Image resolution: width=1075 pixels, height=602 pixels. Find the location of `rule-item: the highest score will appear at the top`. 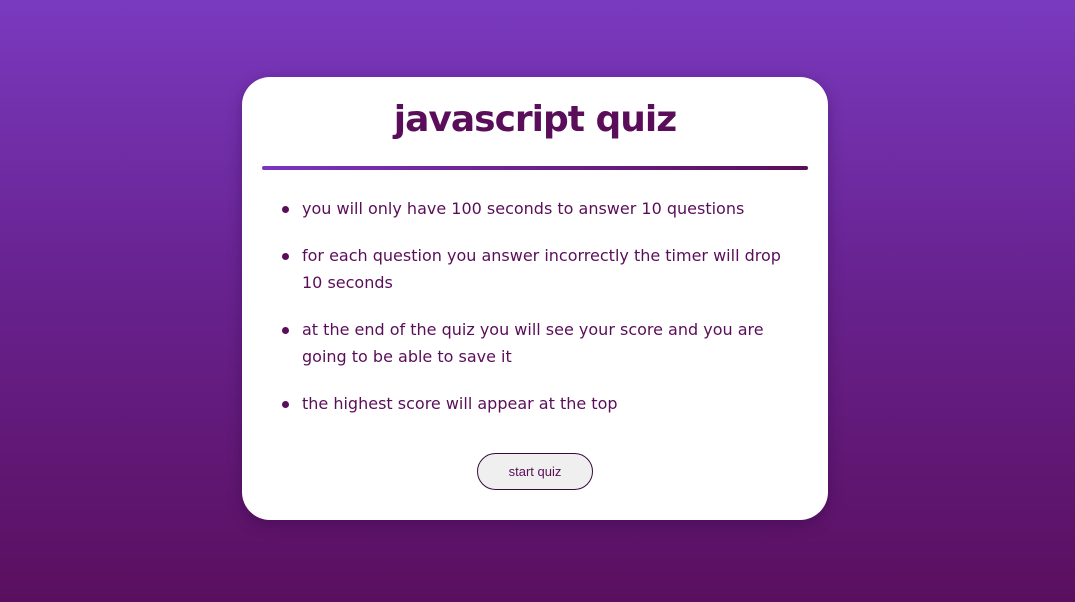

rule-item: the highest score will appear at the top is located at coordinates (540, 403).